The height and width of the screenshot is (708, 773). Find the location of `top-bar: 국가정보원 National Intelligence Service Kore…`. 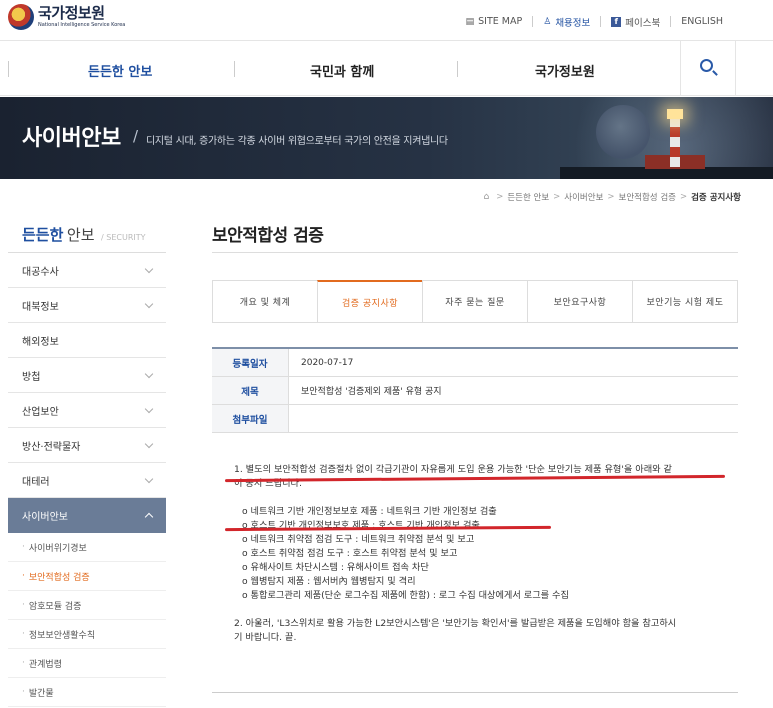

top-bar: 국가정보원 National Intelligence Service Kore… is located at coordinates (386, 20).